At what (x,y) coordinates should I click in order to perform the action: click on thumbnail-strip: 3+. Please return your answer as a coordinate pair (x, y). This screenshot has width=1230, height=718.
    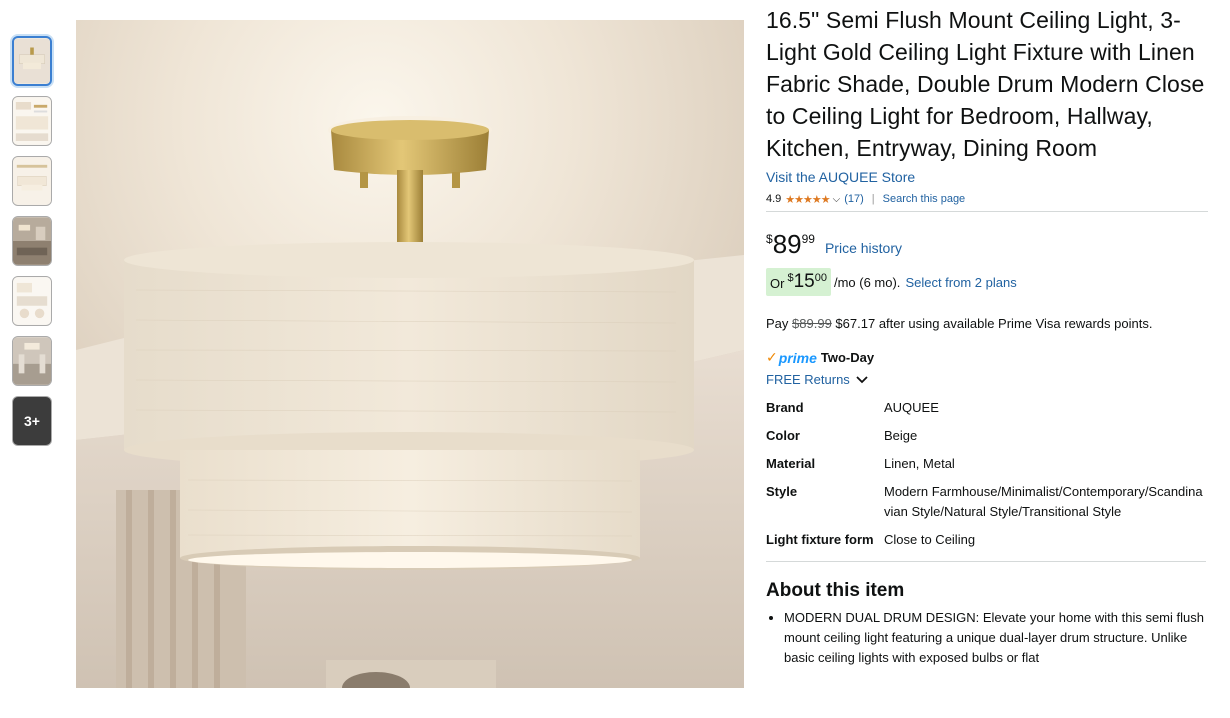
    Looking at the image, I should click on (32, 246).